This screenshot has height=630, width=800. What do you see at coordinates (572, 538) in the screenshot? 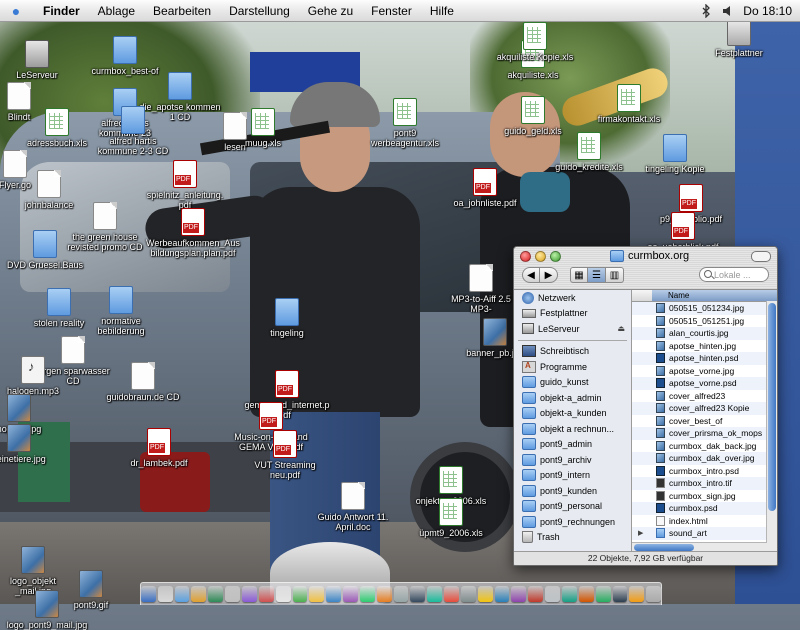
I see `sidebar-item: Trash` at bounding box center [572, 538].